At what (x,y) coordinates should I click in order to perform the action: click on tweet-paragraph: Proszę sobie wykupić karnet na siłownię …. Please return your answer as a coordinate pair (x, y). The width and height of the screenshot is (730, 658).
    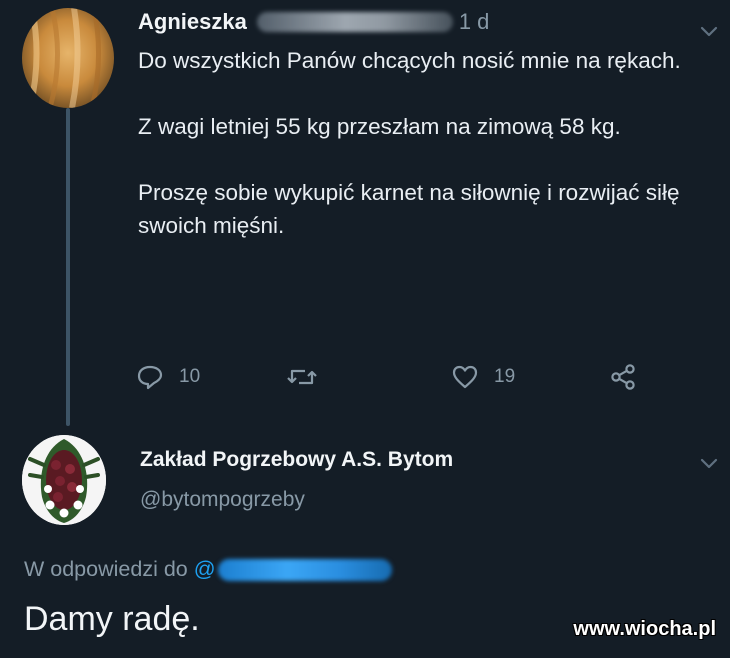
    Looking at the image, I should click on (409, 209).